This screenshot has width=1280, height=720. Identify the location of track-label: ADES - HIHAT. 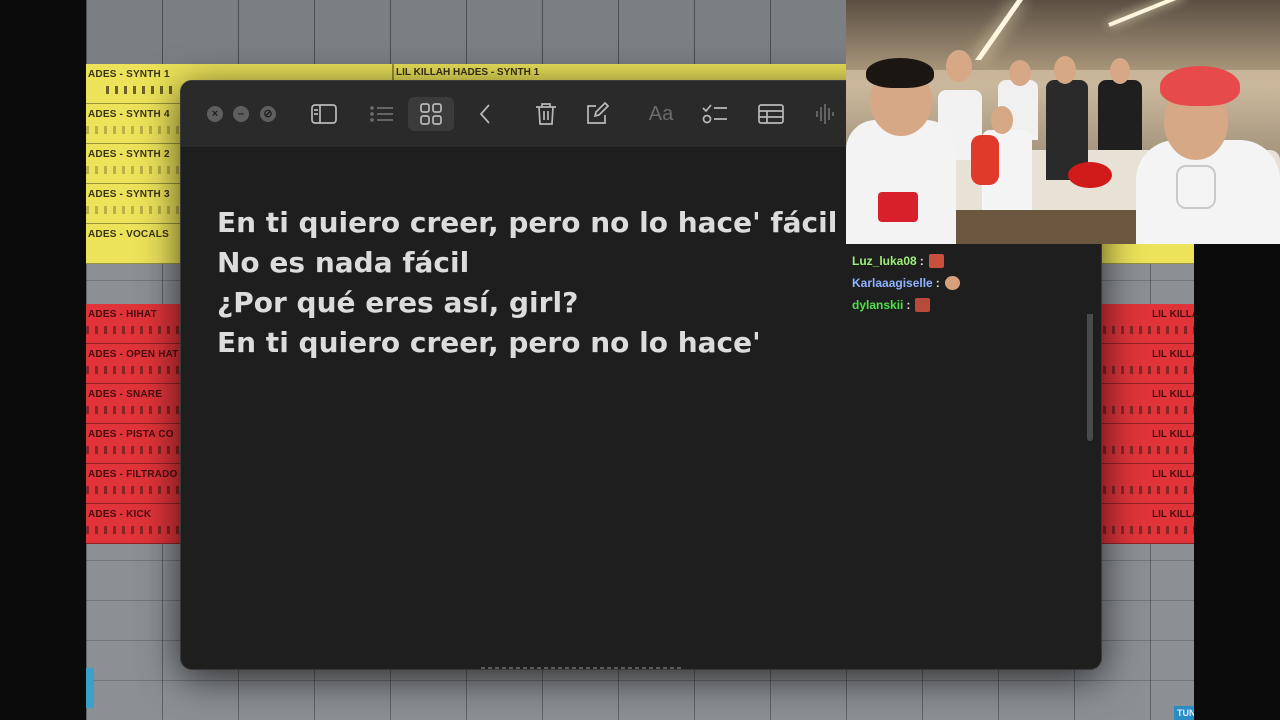
(122, 314).